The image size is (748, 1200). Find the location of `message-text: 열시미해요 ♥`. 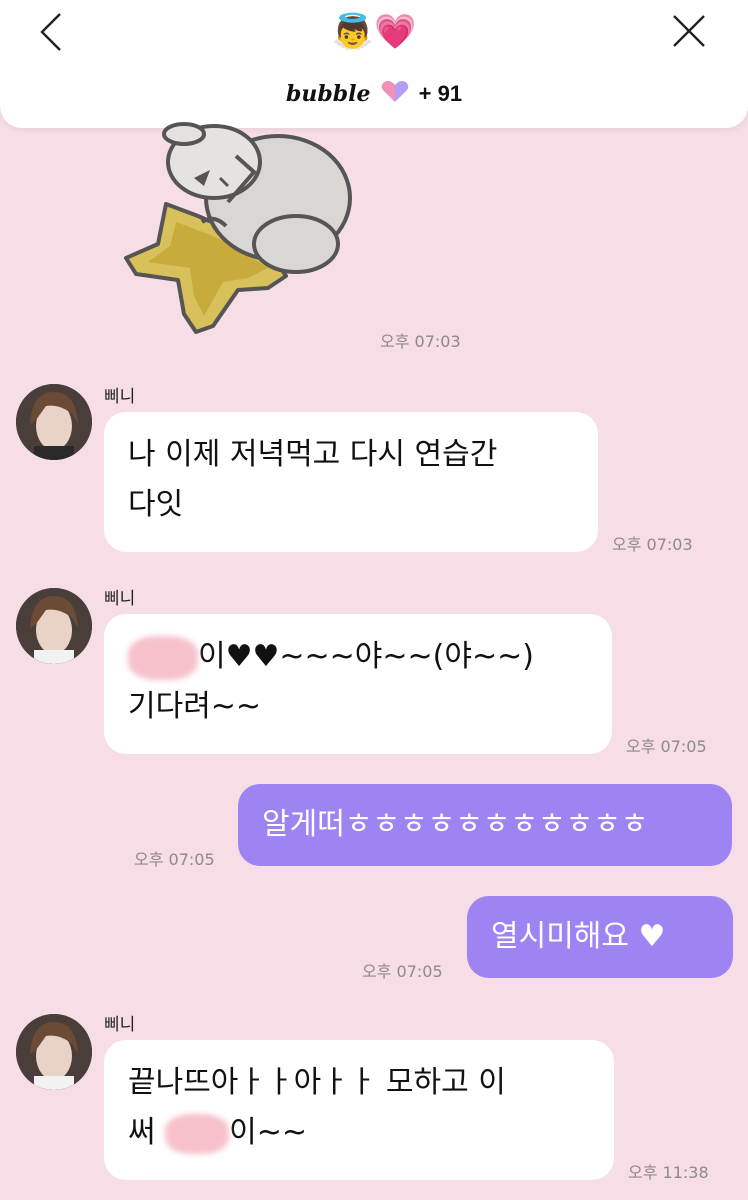

message-text: 열시미해요 ♥ is located at coordinates (578, 936).